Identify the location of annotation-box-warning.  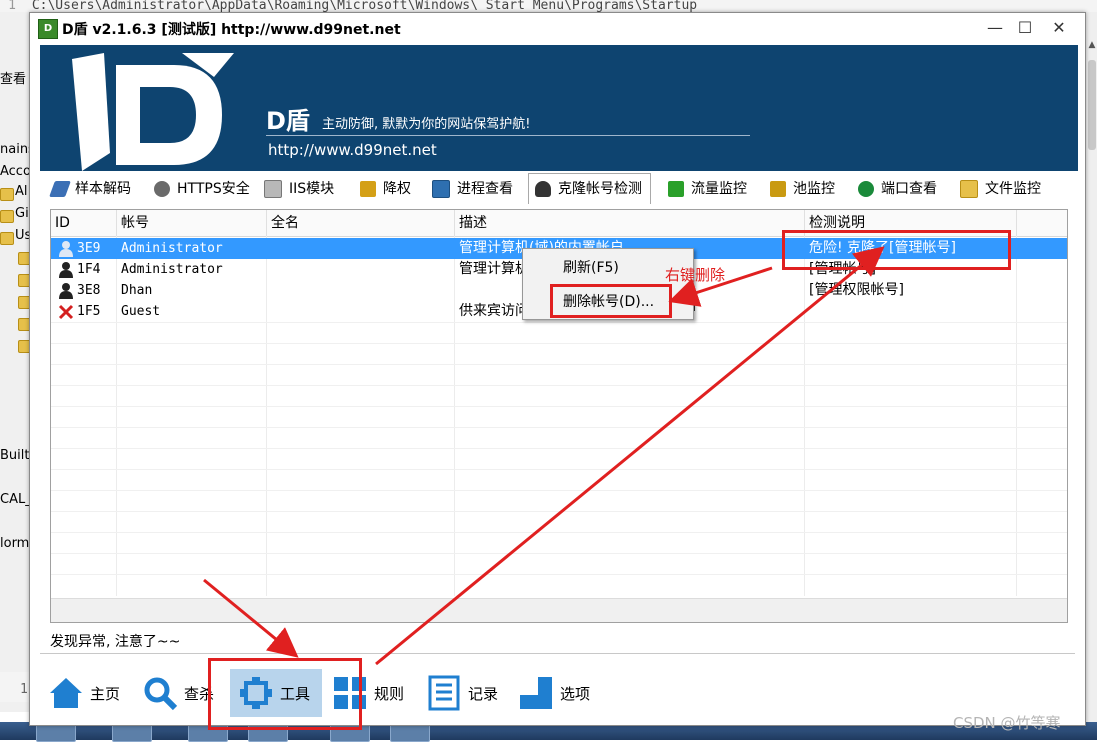
(896, 250).